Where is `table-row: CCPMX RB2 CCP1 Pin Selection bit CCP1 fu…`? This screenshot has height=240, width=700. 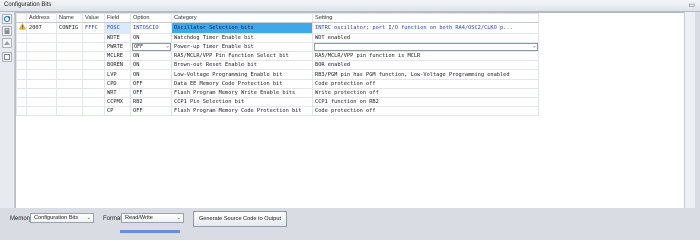 table-row: CCPMX RB2 CCP1 Pin Selection bit CCP1 fu… is located at coordinates (277, 101).